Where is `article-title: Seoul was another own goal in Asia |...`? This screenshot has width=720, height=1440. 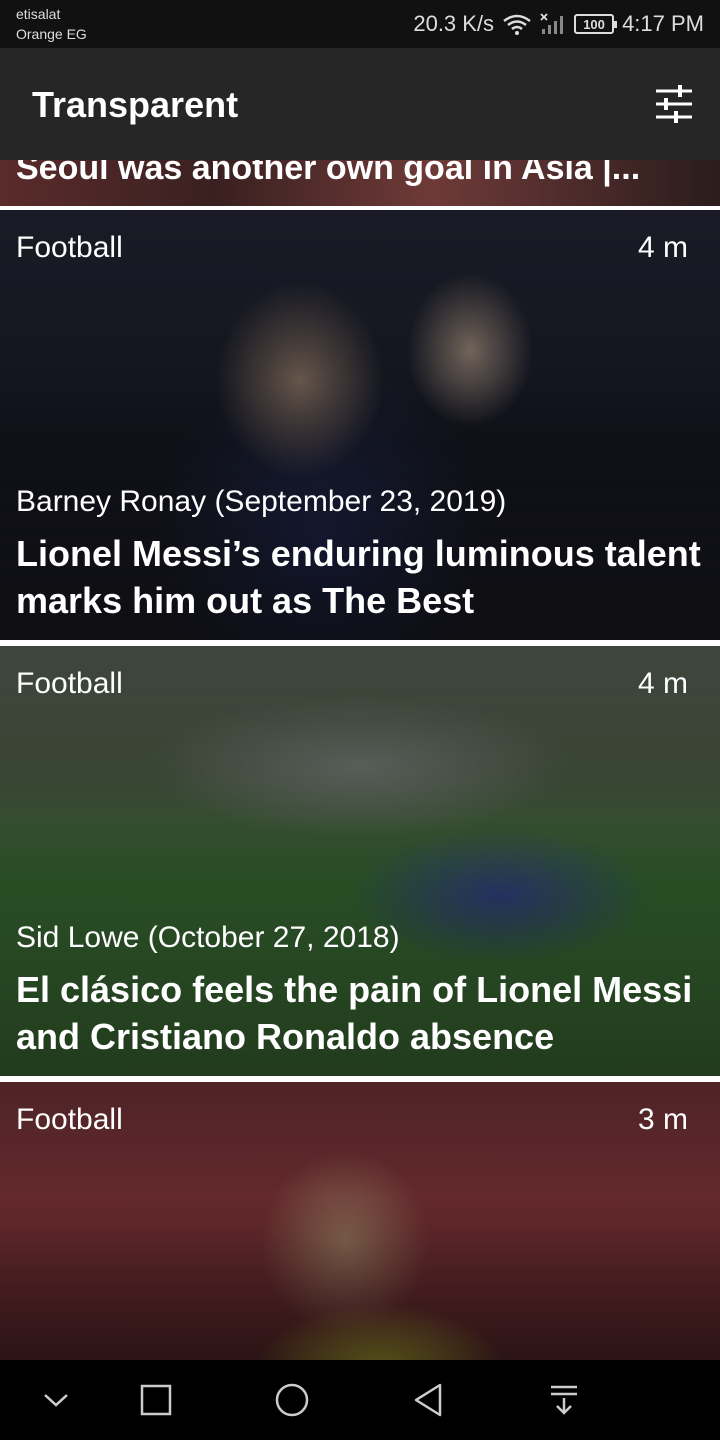
article-title: Seoul was another own goal in Asia |... is located at coordinates (328, 173).